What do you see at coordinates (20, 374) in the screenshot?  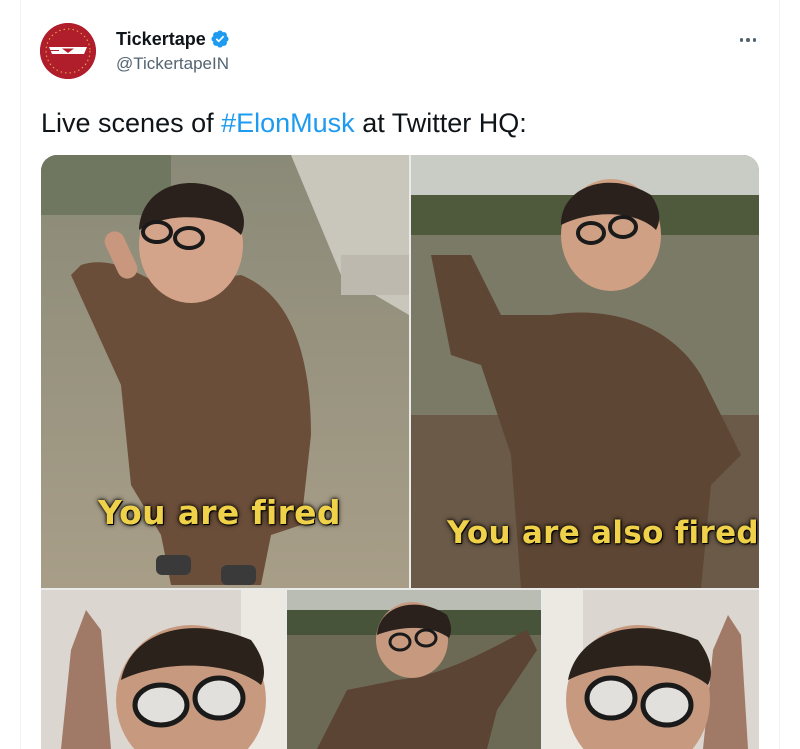 I see `card-border-left` at bounding box center [20, 374].